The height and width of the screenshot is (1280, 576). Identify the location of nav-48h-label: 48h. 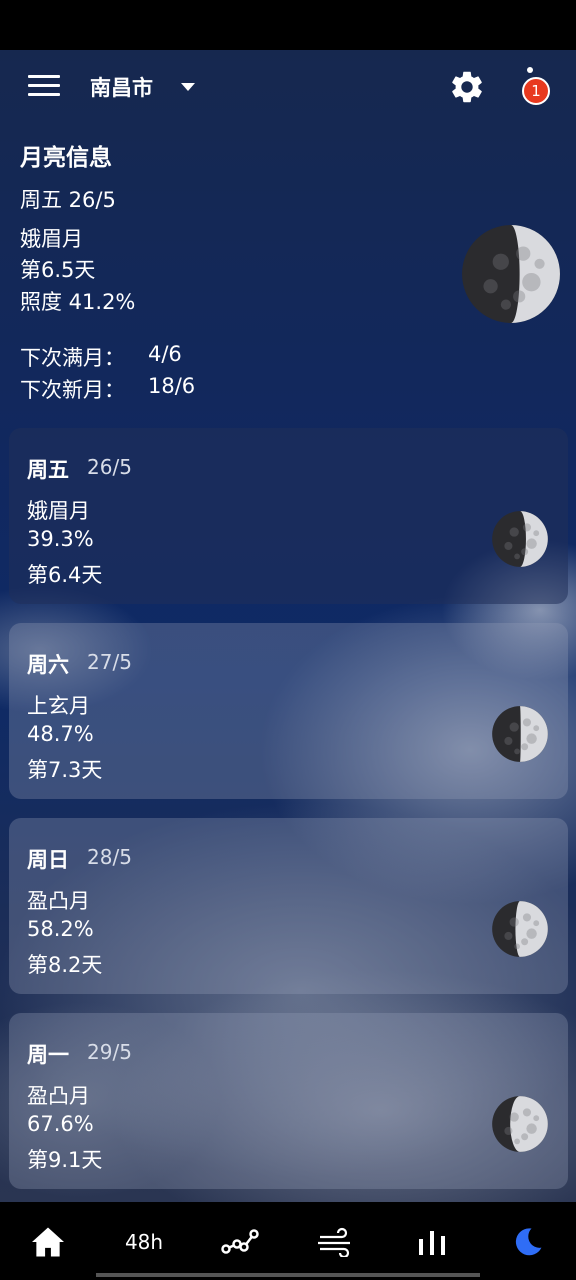
(144, 1242).